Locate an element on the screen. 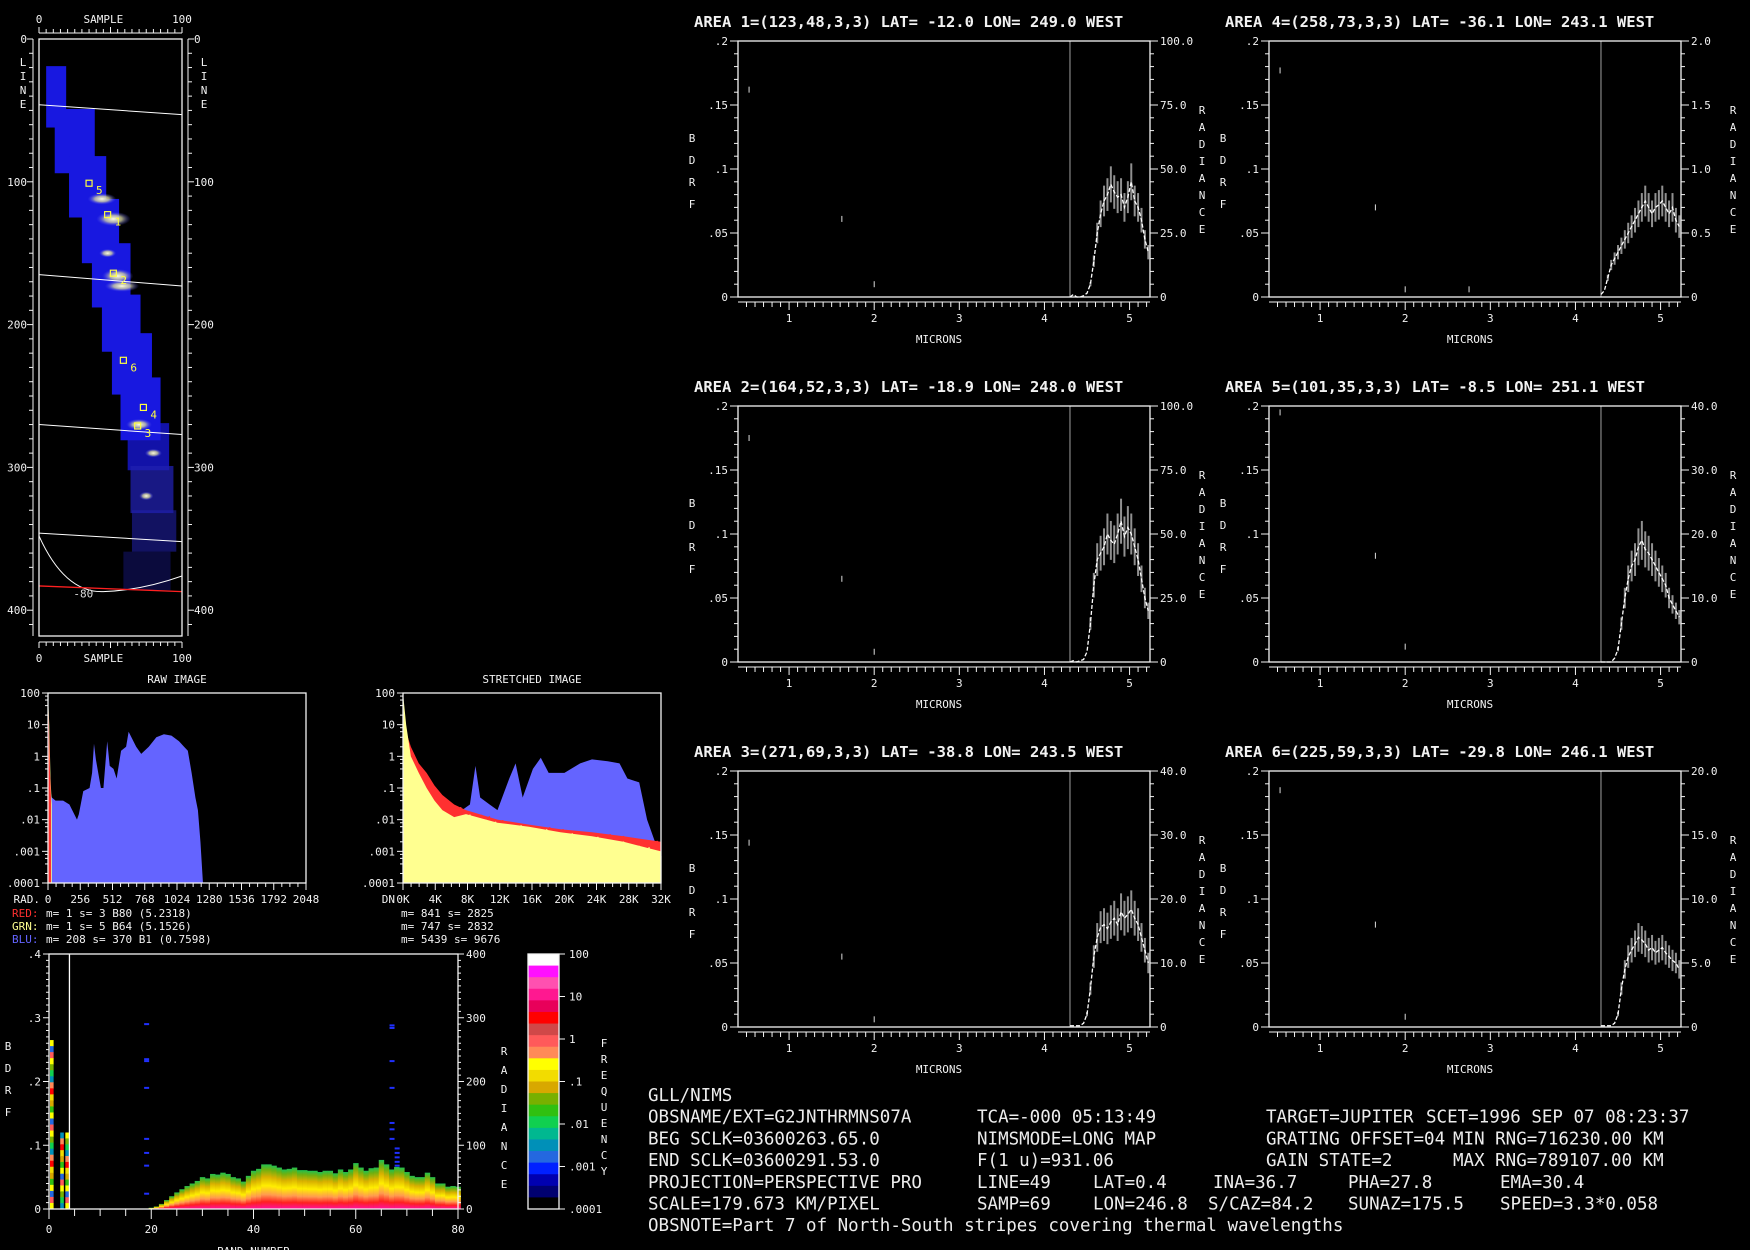 The width and height of the screenshot is (1750, 1250). y-tick-label: .001 is located at coordinates (382, 851).